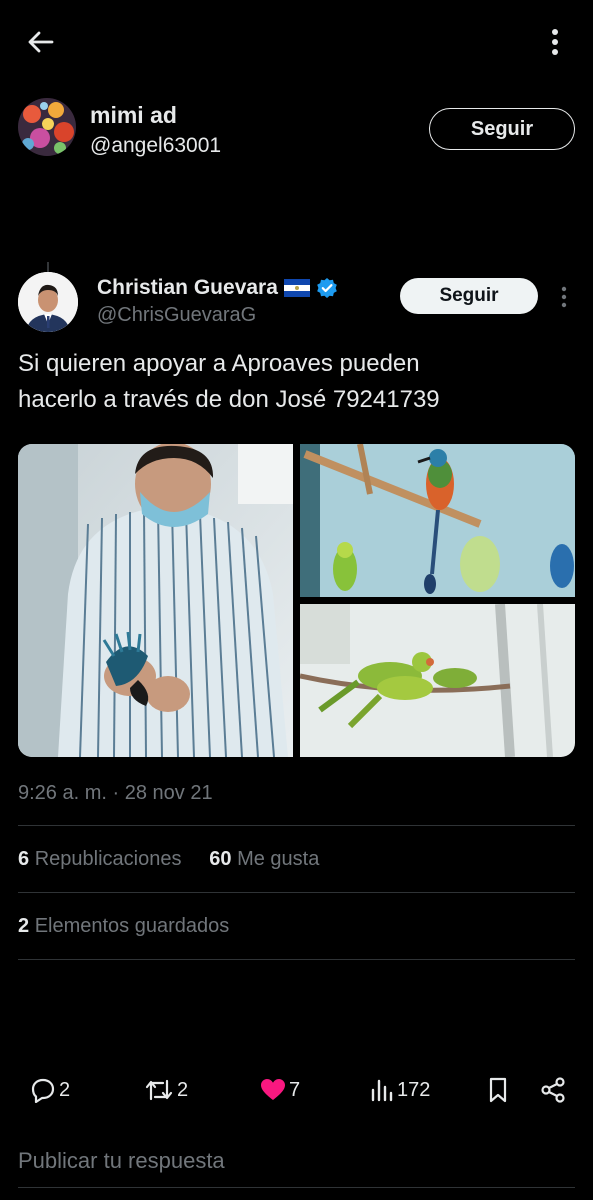 The image size is (593, 1200). I want to click on retweeter-header: mimi ad @angel63001 Seguir, so click(296, 128).